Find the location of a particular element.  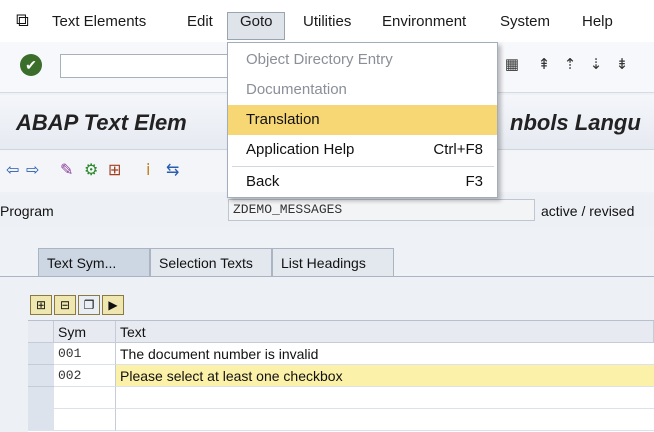

activate-icon: ⚙ is located at coordinates (91, 171).